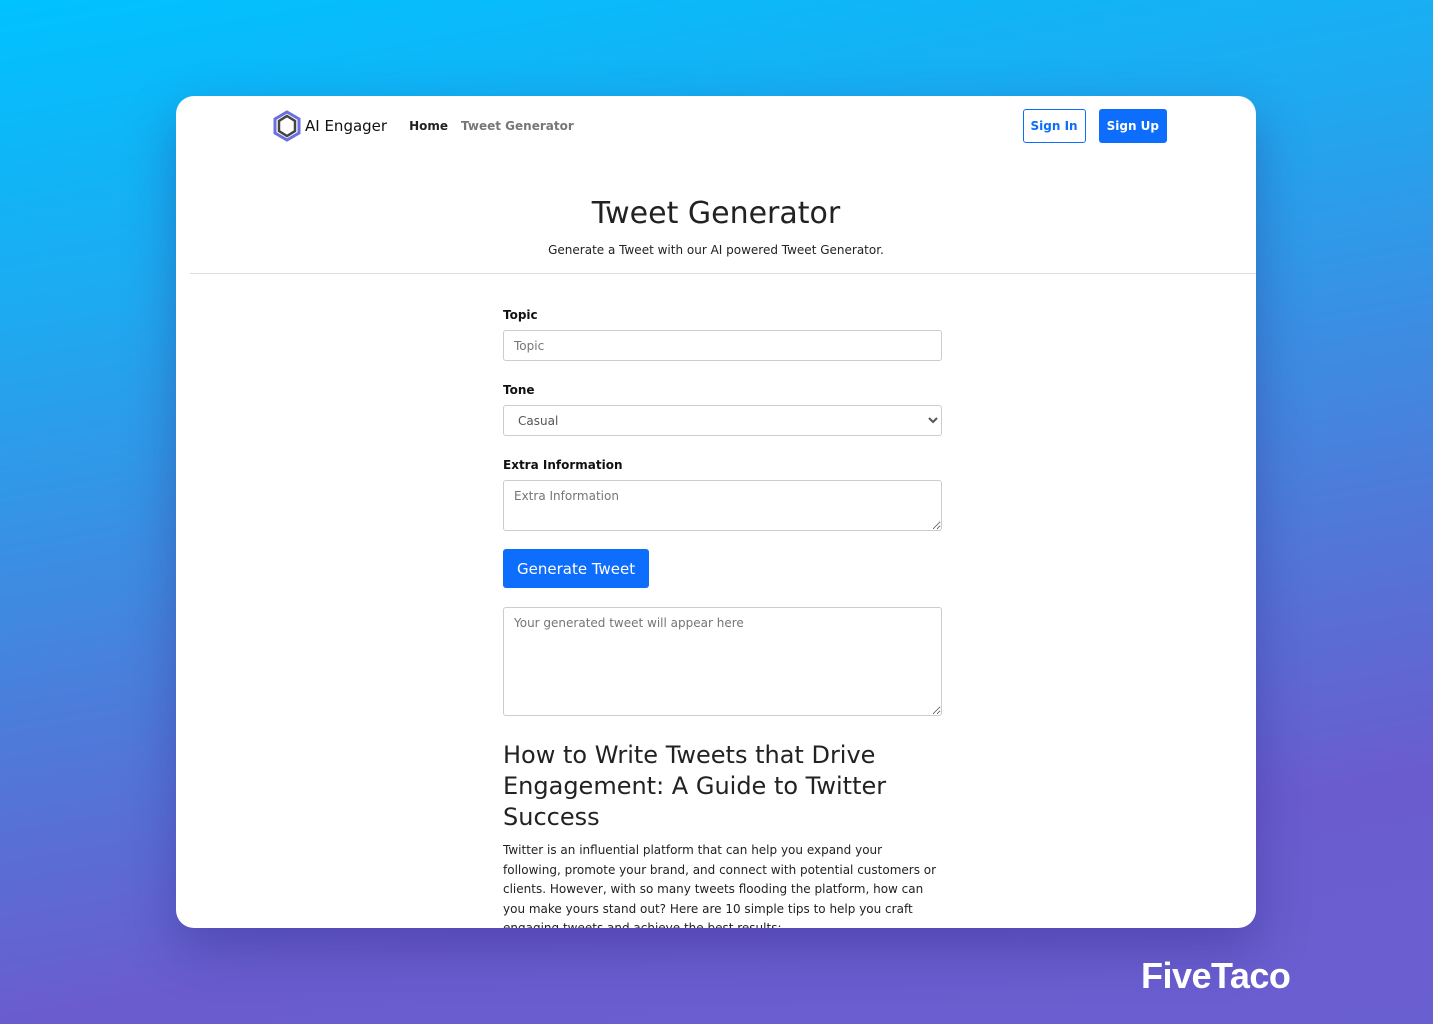  Describe the element at coordinates (563, 465) in the screenshot. I see `extra-label: Extra Information` at that location.